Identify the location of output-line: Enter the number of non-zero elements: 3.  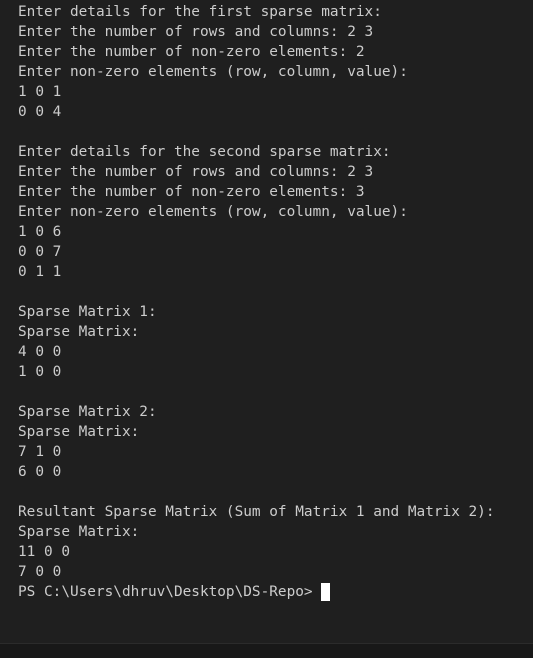
(191, 192).